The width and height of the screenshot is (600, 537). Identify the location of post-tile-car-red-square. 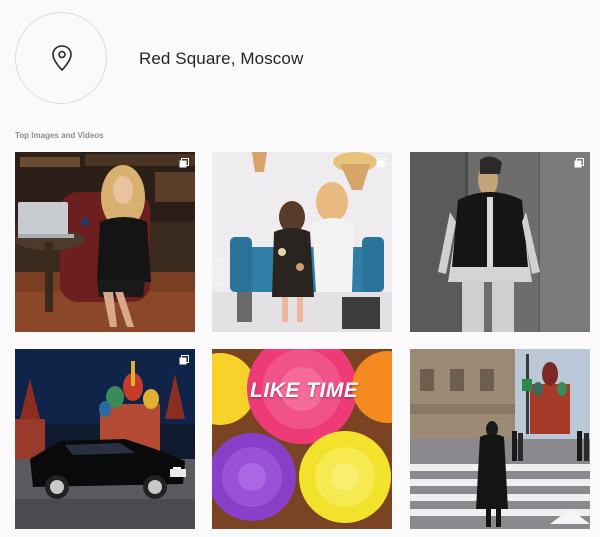
(105, 439).